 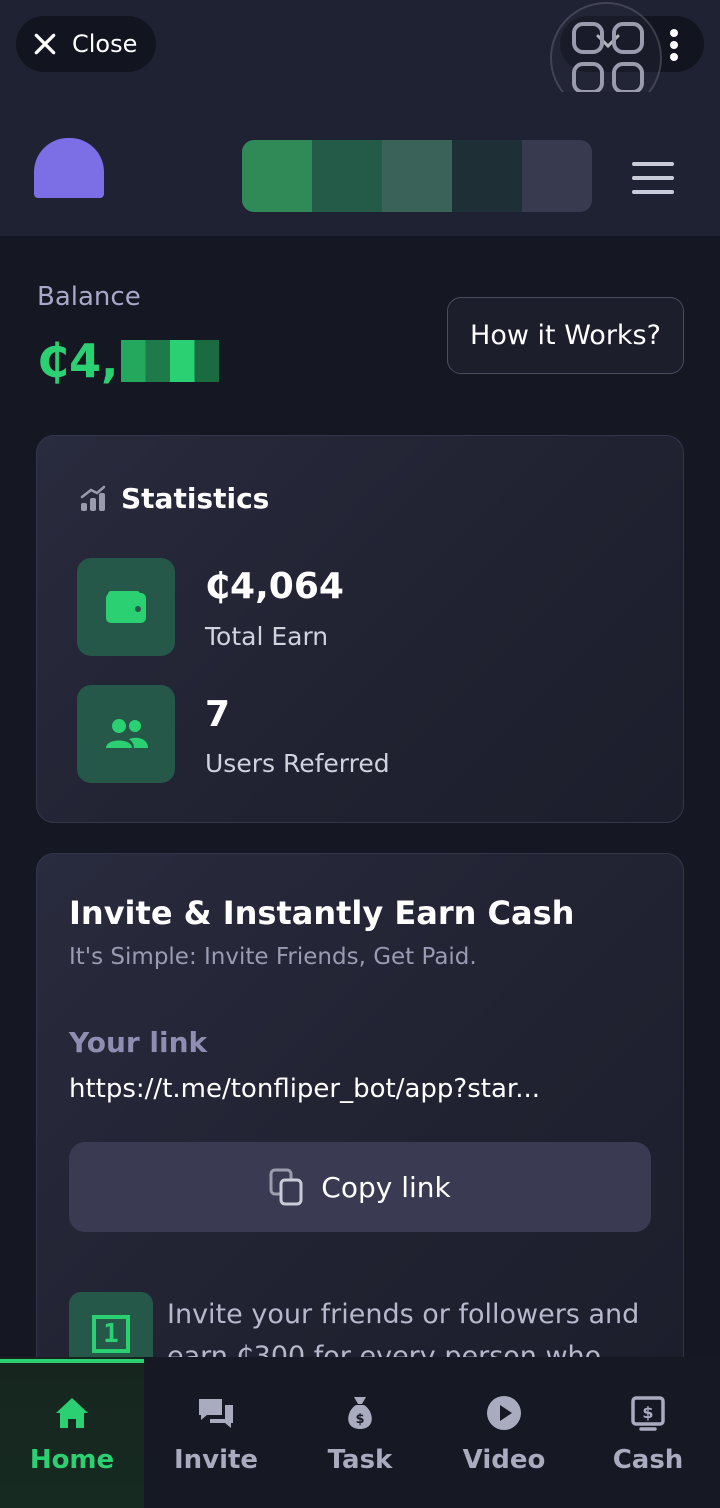 I want to click on close-icon, so click(x=45, y=44).